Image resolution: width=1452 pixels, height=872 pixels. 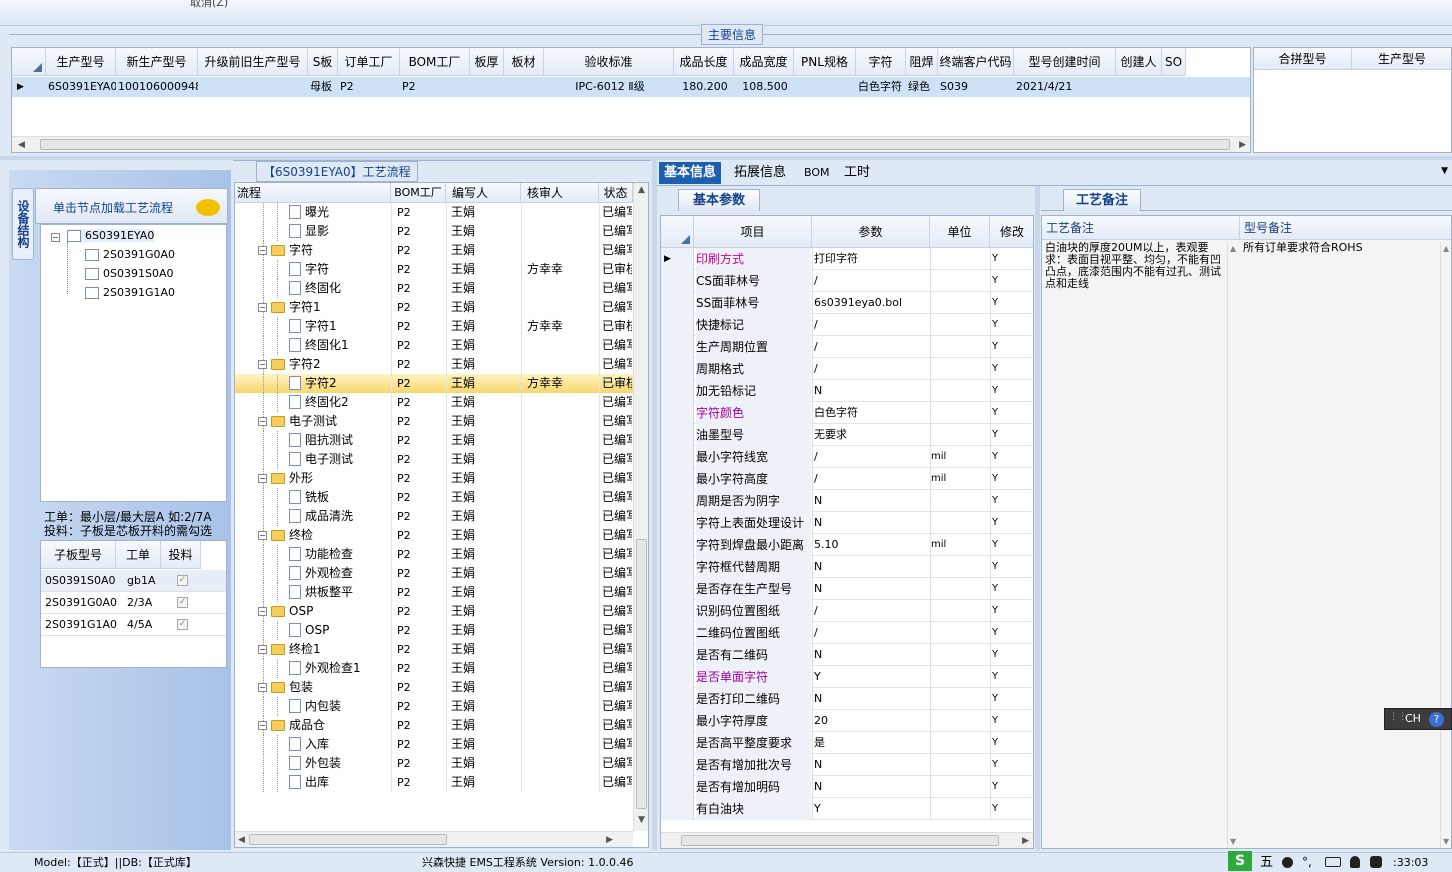 What do you see at coordinates (609, 62) in the screenshot?
I see `main-col-header: 验收标准` at bounding box center [609, 62].